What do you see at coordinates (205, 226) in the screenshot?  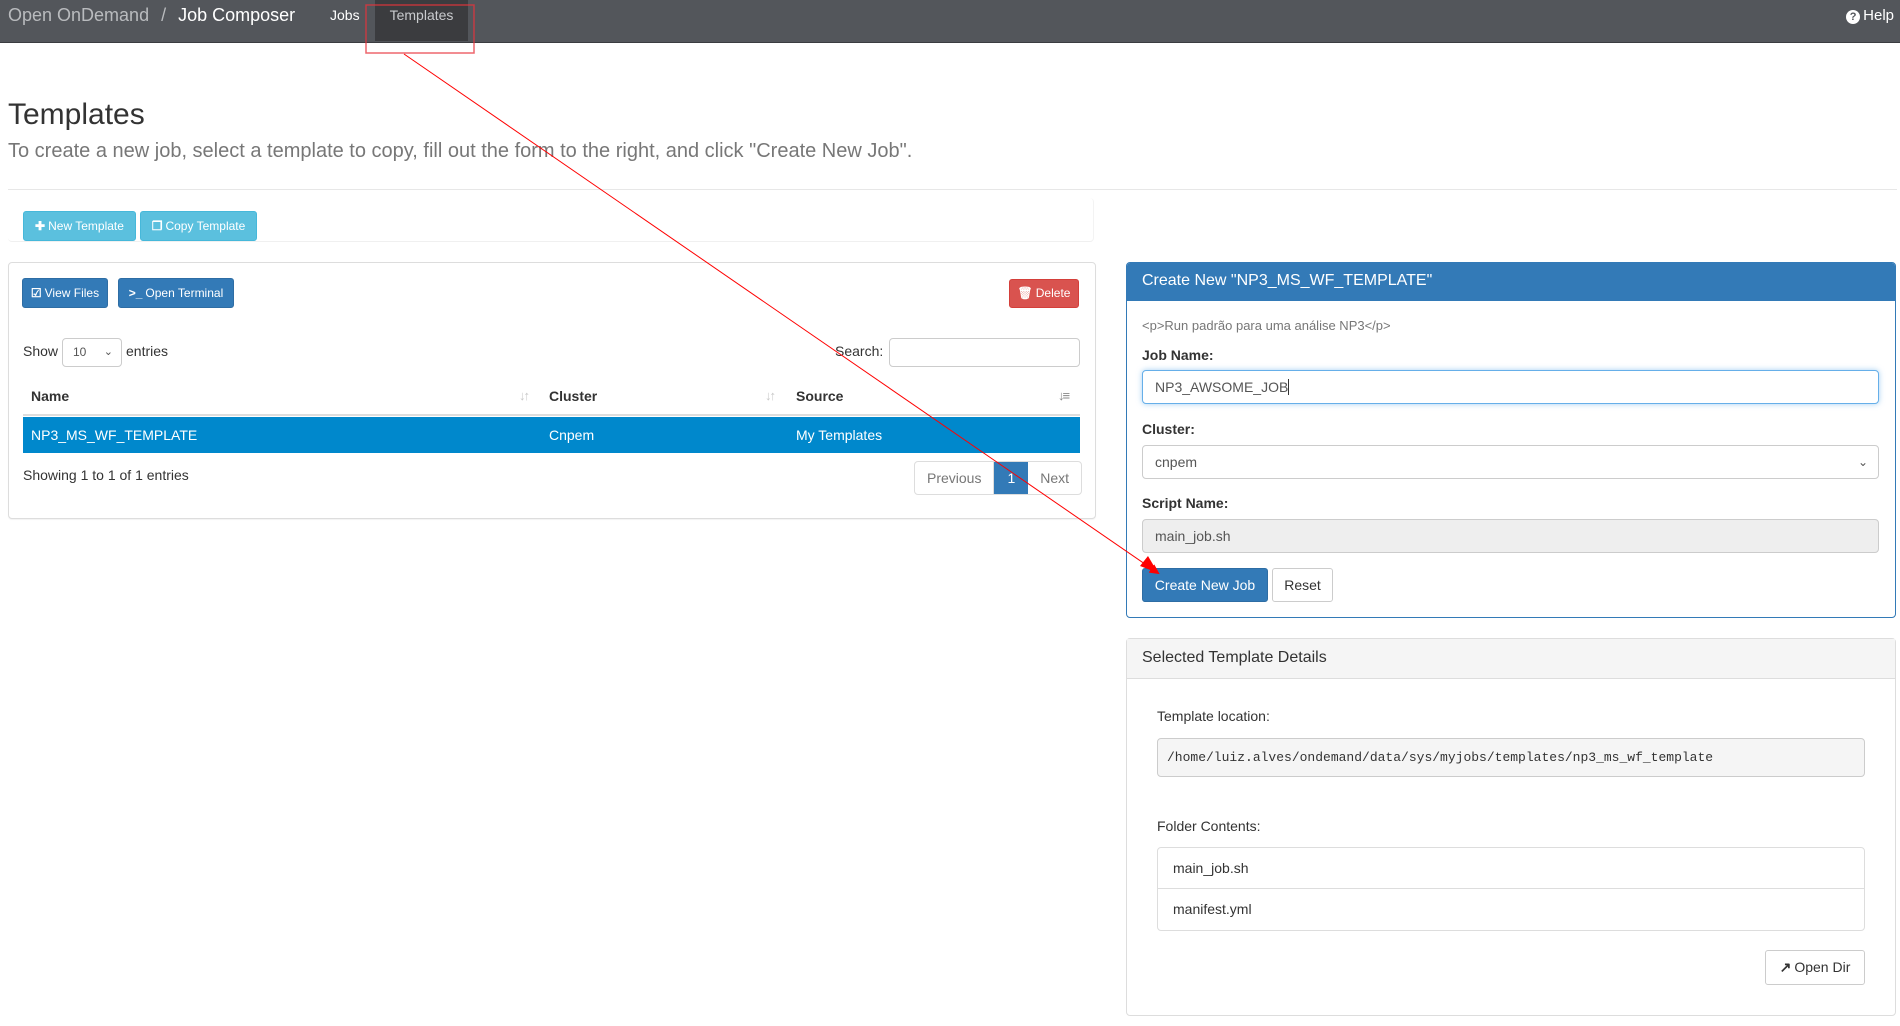 I see `copy-template-label: Copy Template` at bounding box center [205, 226].